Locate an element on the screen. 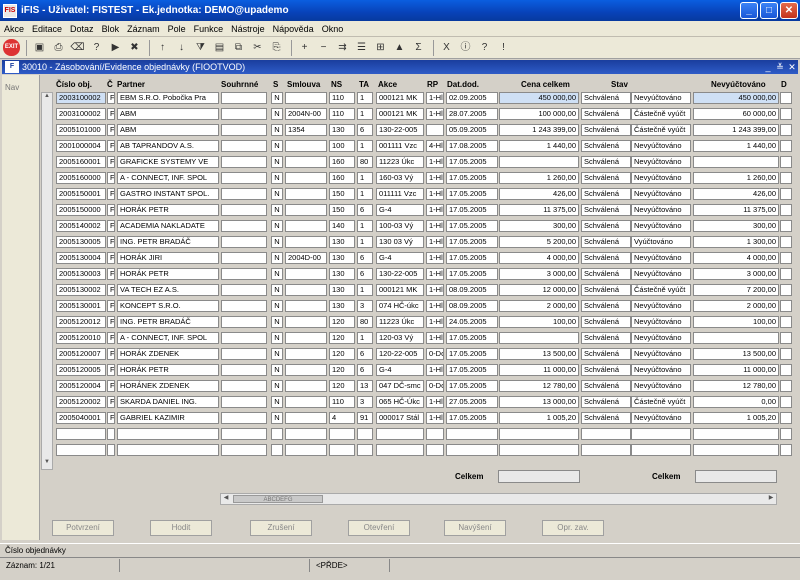 Image resolution: width=800 pixels, height=580 pixels. grid-cell: 4-Hl is located at coordinates (435, 146).